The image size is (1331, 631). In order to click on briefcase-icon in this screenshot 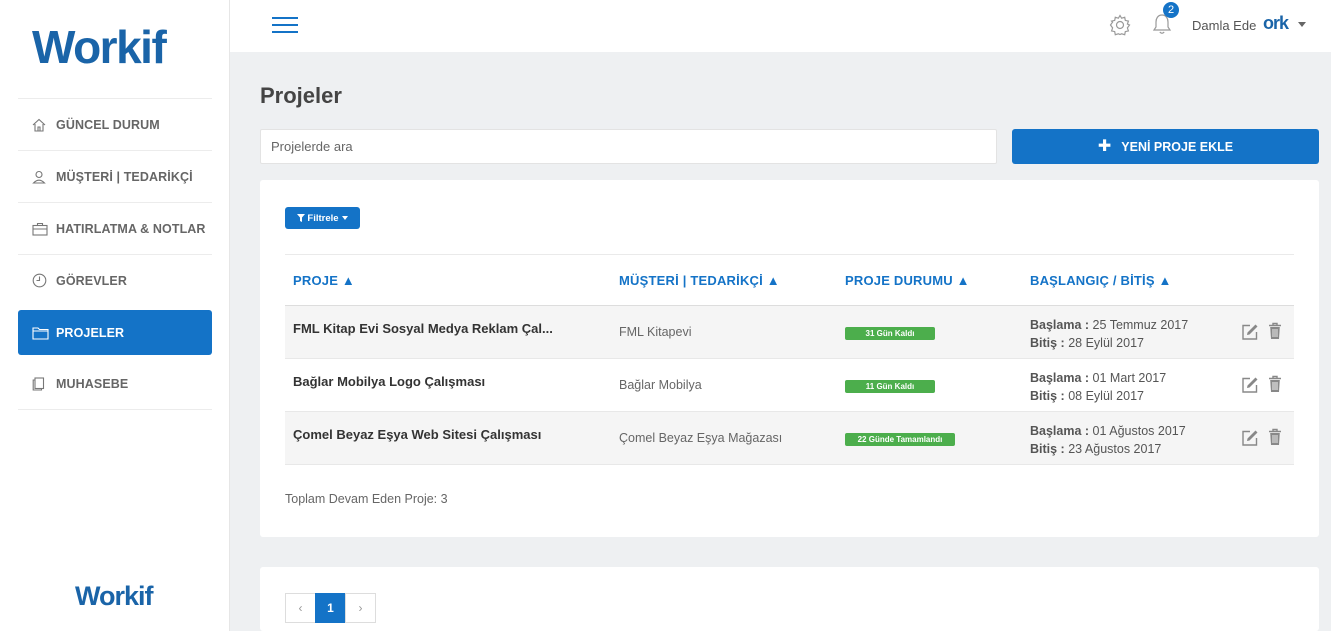, I will do `click(42, 229)`.